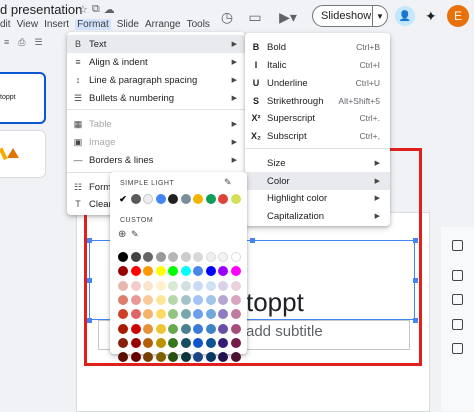 The width and height of the screenshot is (474, 412). I want to click on text-menu-item-bold: B Bold Ctrl+B, so click(317, 47).